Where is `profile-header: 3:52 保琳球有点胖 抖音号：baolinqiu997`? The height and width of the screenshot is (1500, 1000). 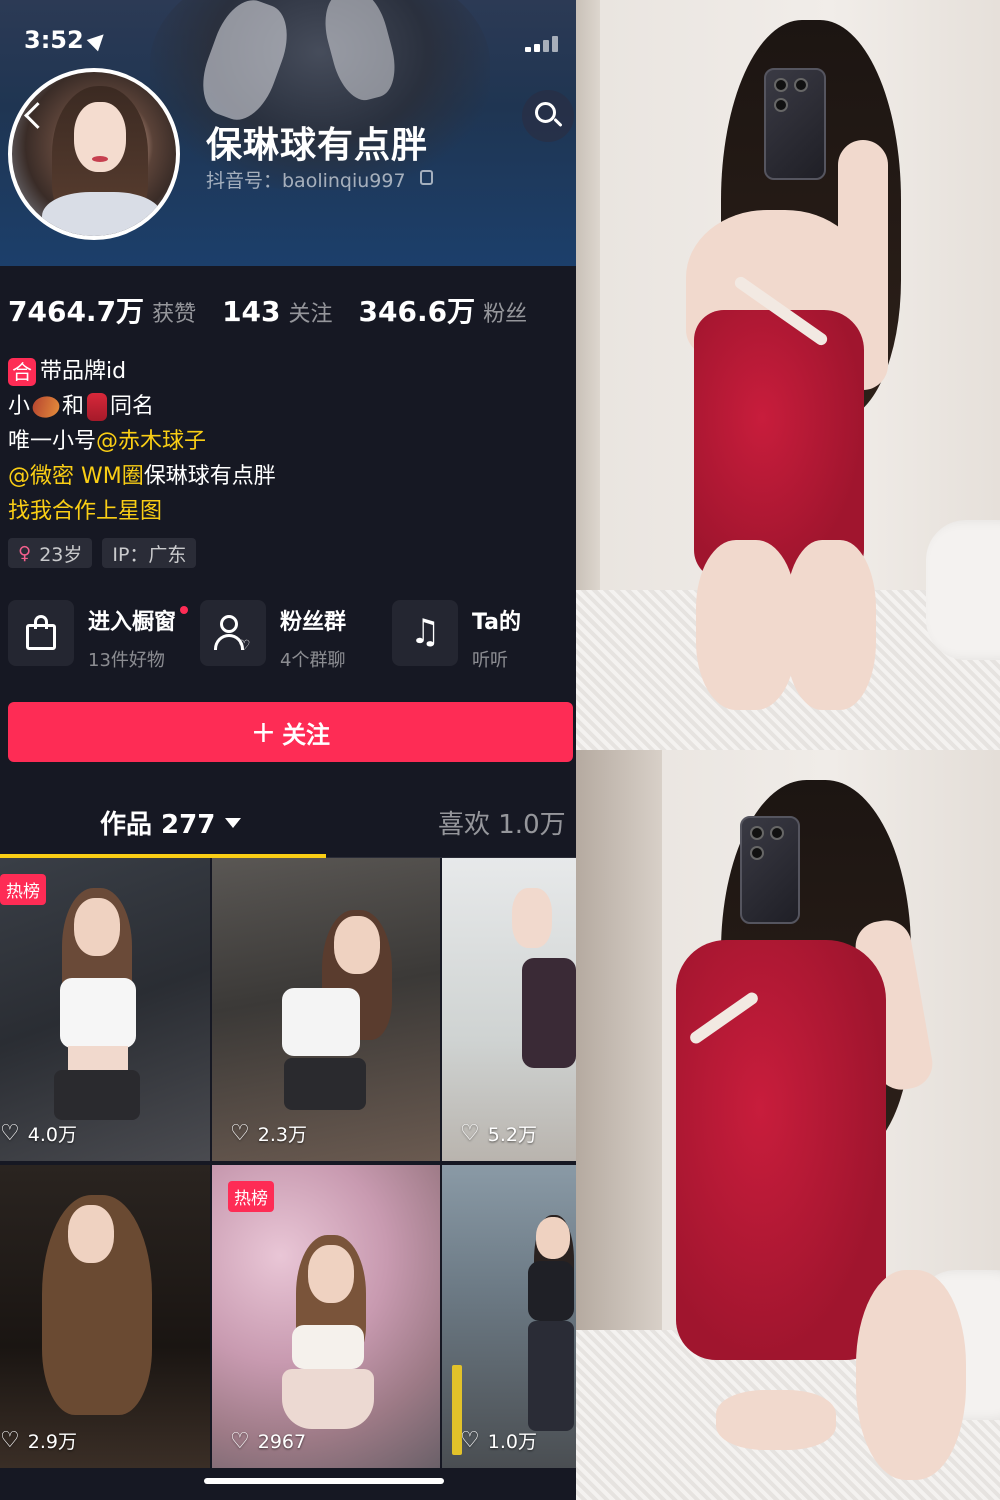
profile-header: 3:52 保琳球有点胖 抖音号：baolinqiu997 is located at coordinates (288, 133).